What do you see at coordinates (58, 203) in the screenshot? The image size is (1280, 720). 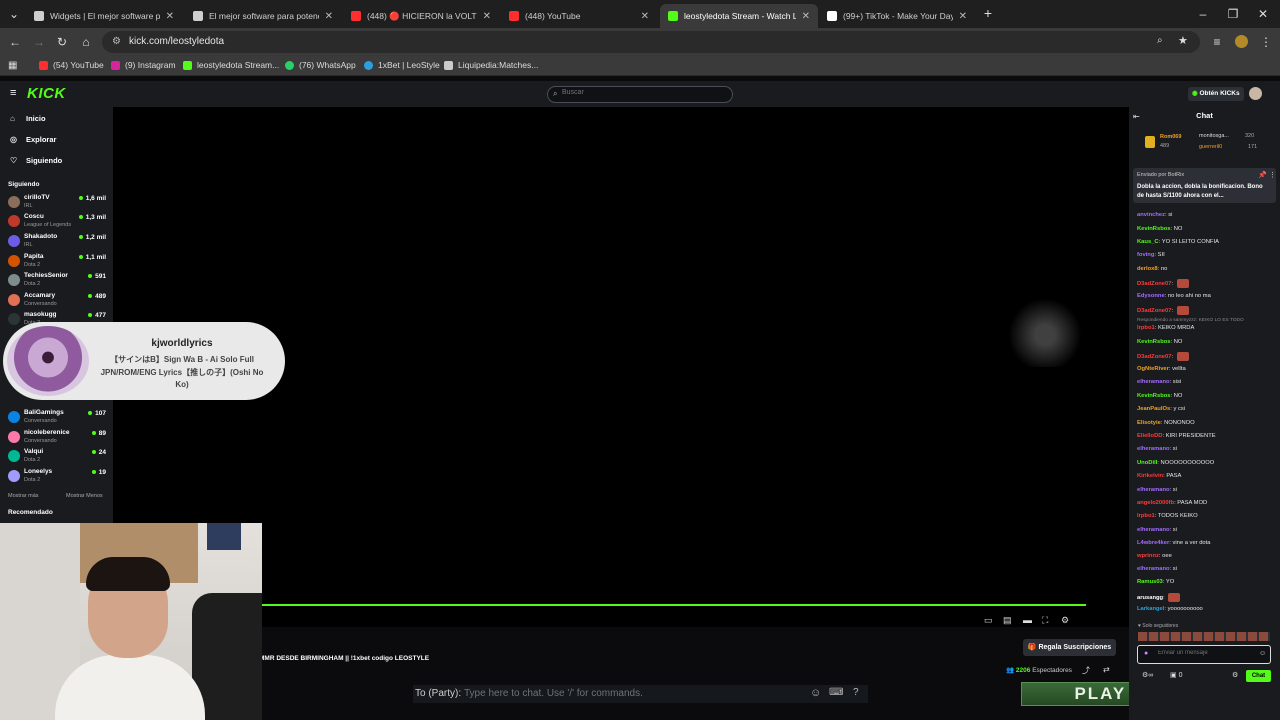 I see `channel-item: cirilloTV IRL 1,6 mil` at bounding box center [58, 203].